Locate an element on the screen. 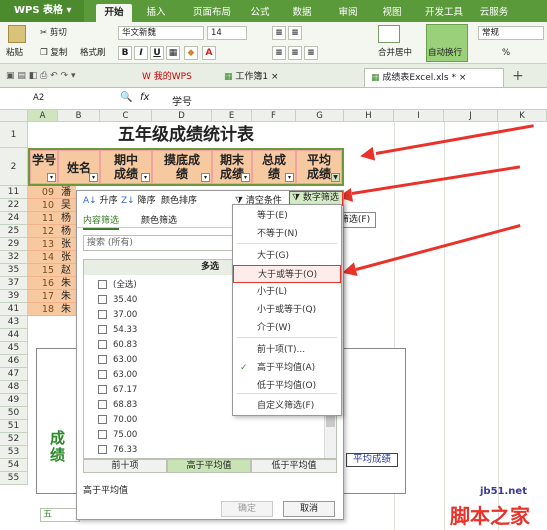 The width and height of the screenshot is (547, 530). italic-button: I is located at coordinates (141, 53).